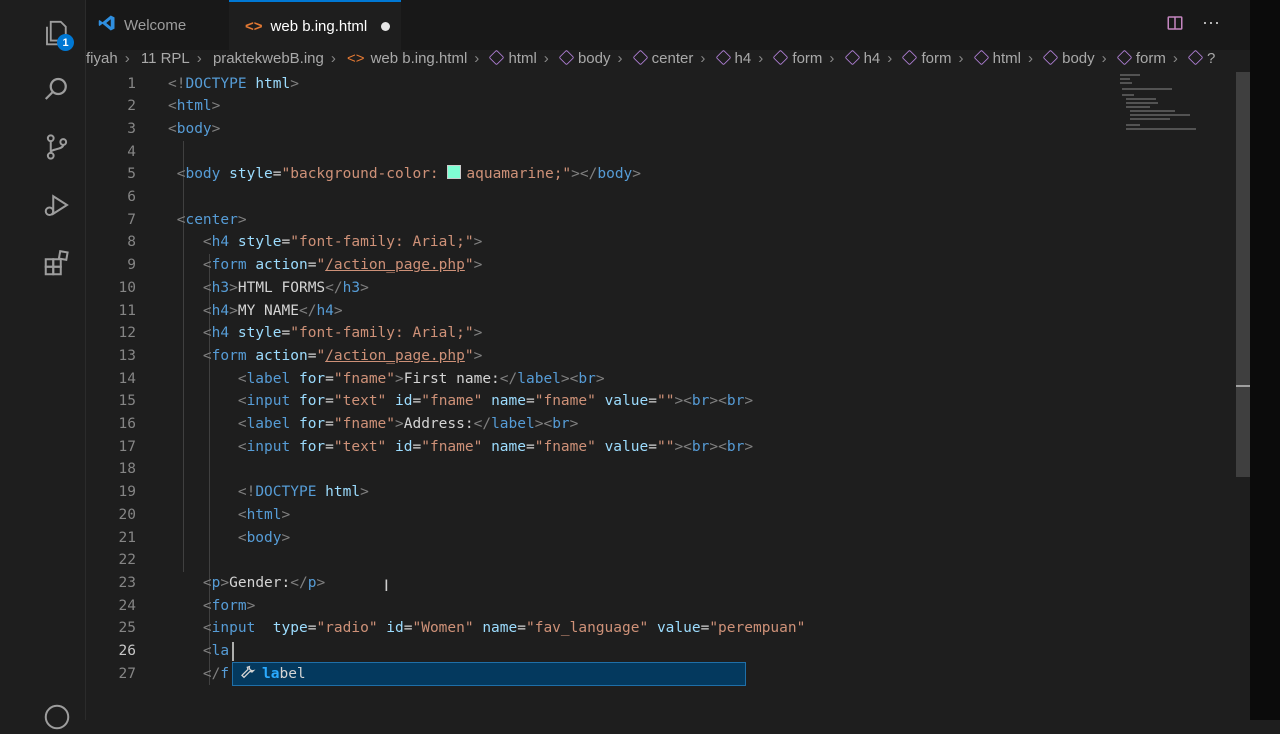 The height and width of the screenshot is (734, 1280). What do you see at coordinates (489, 674) in the screenshot?
I see `autocomplete-suggestion: la bel` at bounding box center [489, 674].